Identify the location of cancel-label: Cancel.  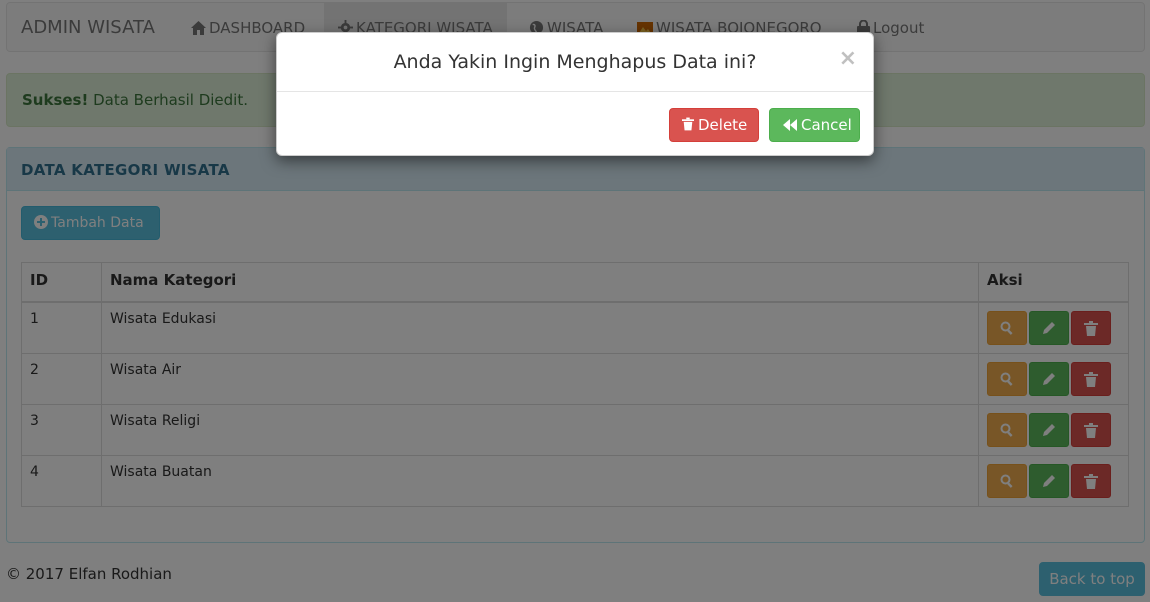
(826, 125).